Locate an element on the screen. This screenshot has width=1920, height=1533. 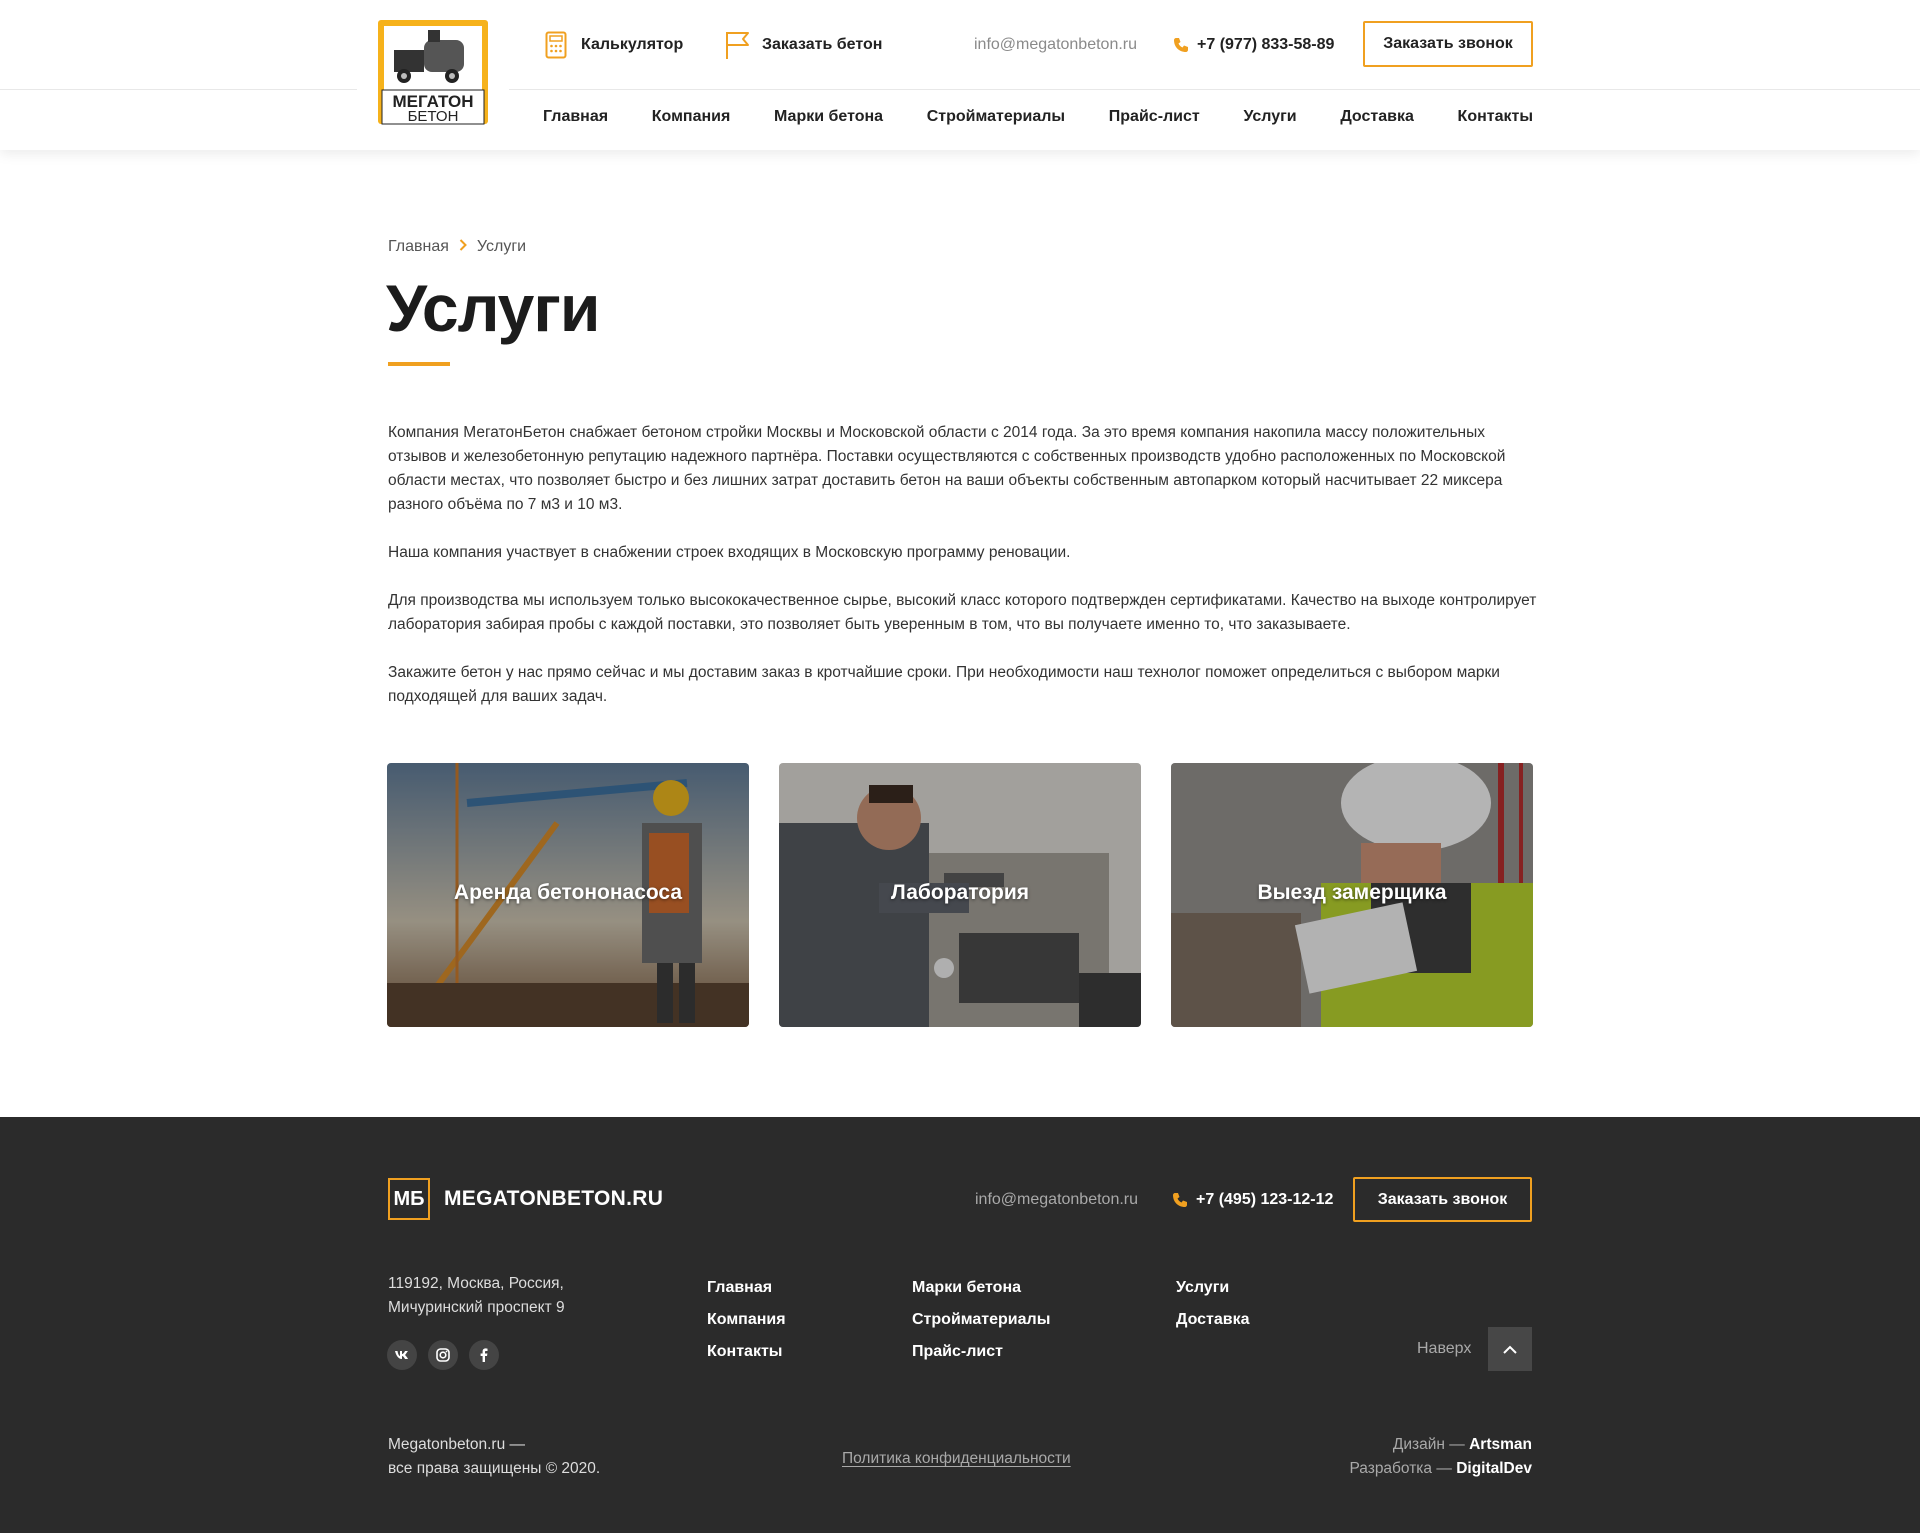
service-card-laboratory: Лаборатория is located at coordinates (960, 895).